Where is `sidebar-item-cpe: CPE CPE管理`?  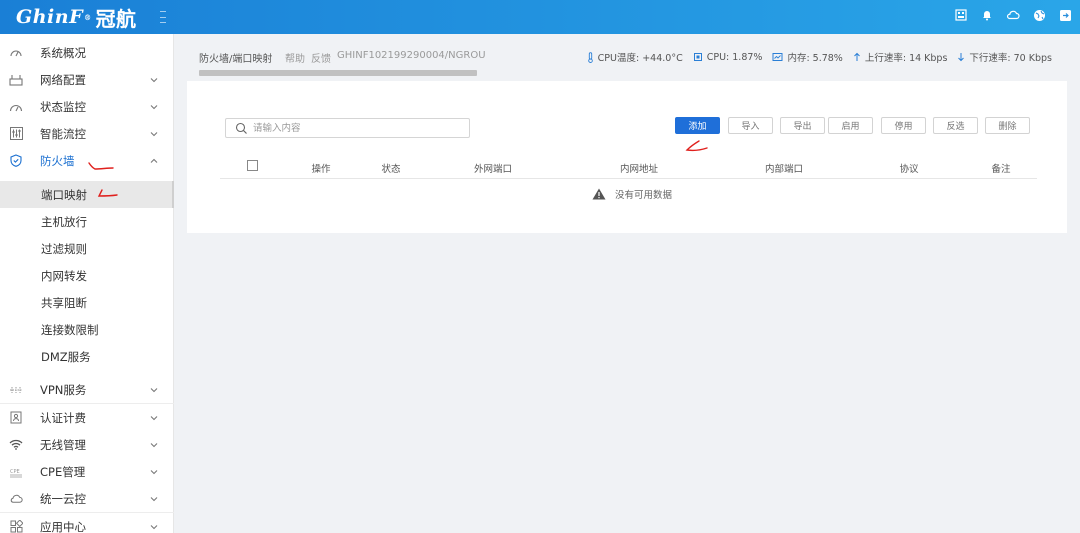 sidebar-item-cpe: CPE CPE管理 is located at coordinates (87, 471).